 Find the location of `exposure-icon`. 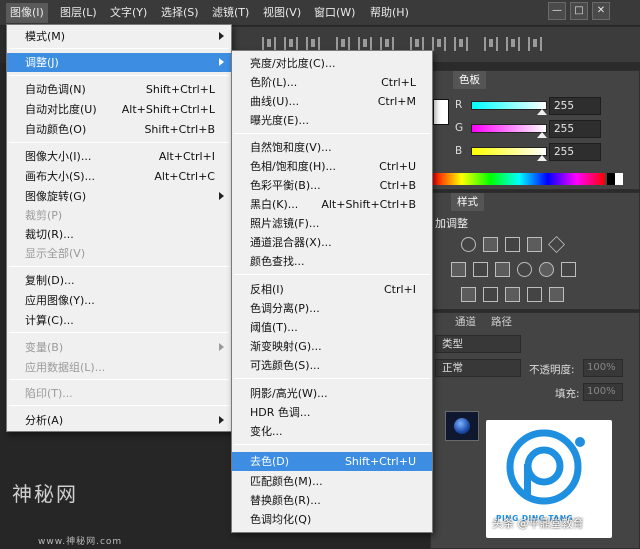

exposure-icon is located at coordinates (534, 244).